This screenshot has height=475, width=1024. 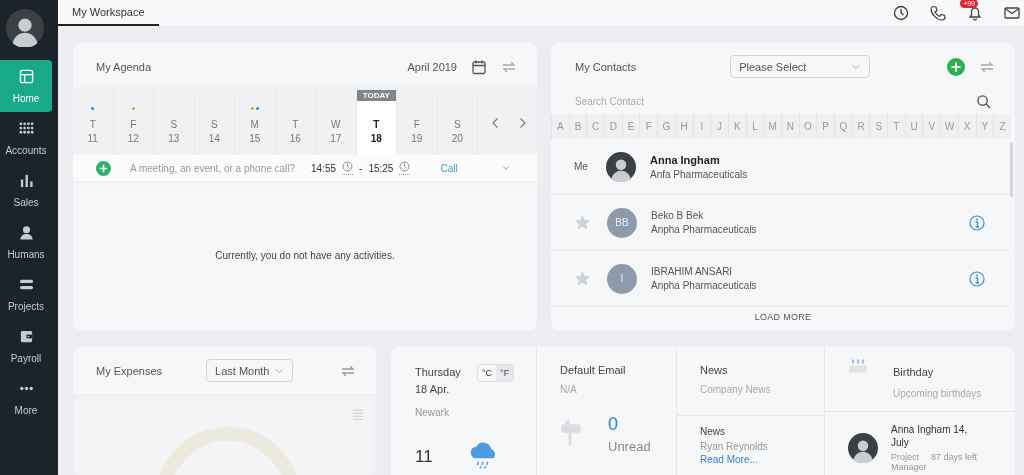 What do you see at coordinates (432, 66) in the screenshot?
I see `month-label: April 2019` at bounding box center [432, 66].